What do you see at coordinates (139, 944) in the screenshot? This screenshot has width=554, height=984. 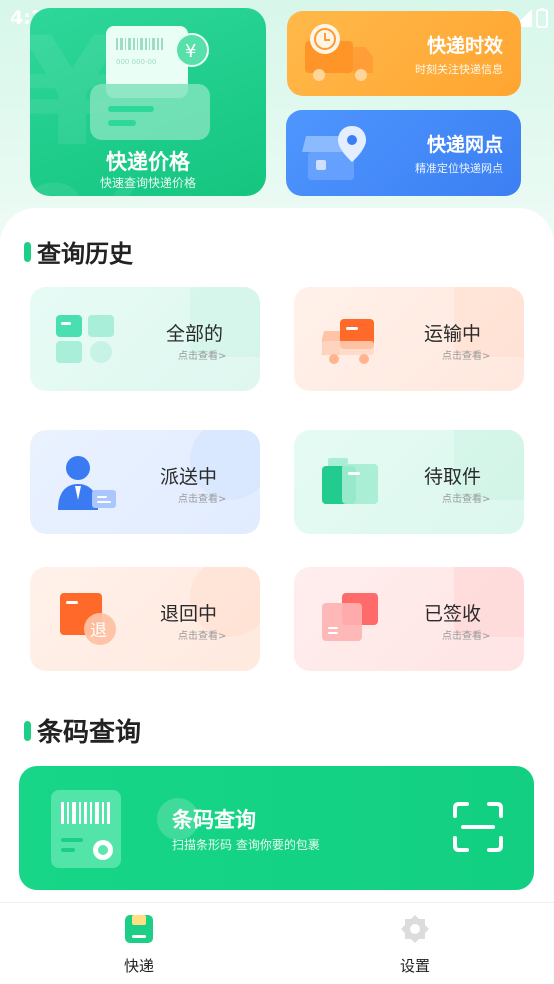 I see `tab-express: 快递` at bounding box center [139, 944].